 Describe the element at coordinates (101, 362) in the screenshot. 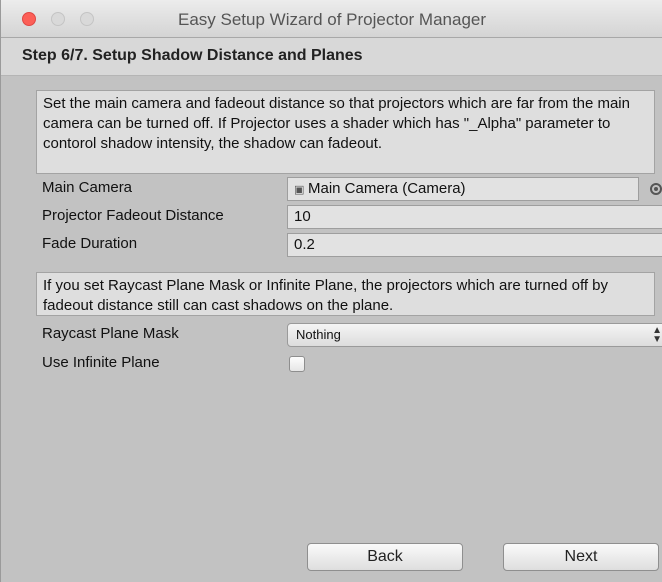

I see `infinite-plane-label: Use Infinite Plane` at that location.